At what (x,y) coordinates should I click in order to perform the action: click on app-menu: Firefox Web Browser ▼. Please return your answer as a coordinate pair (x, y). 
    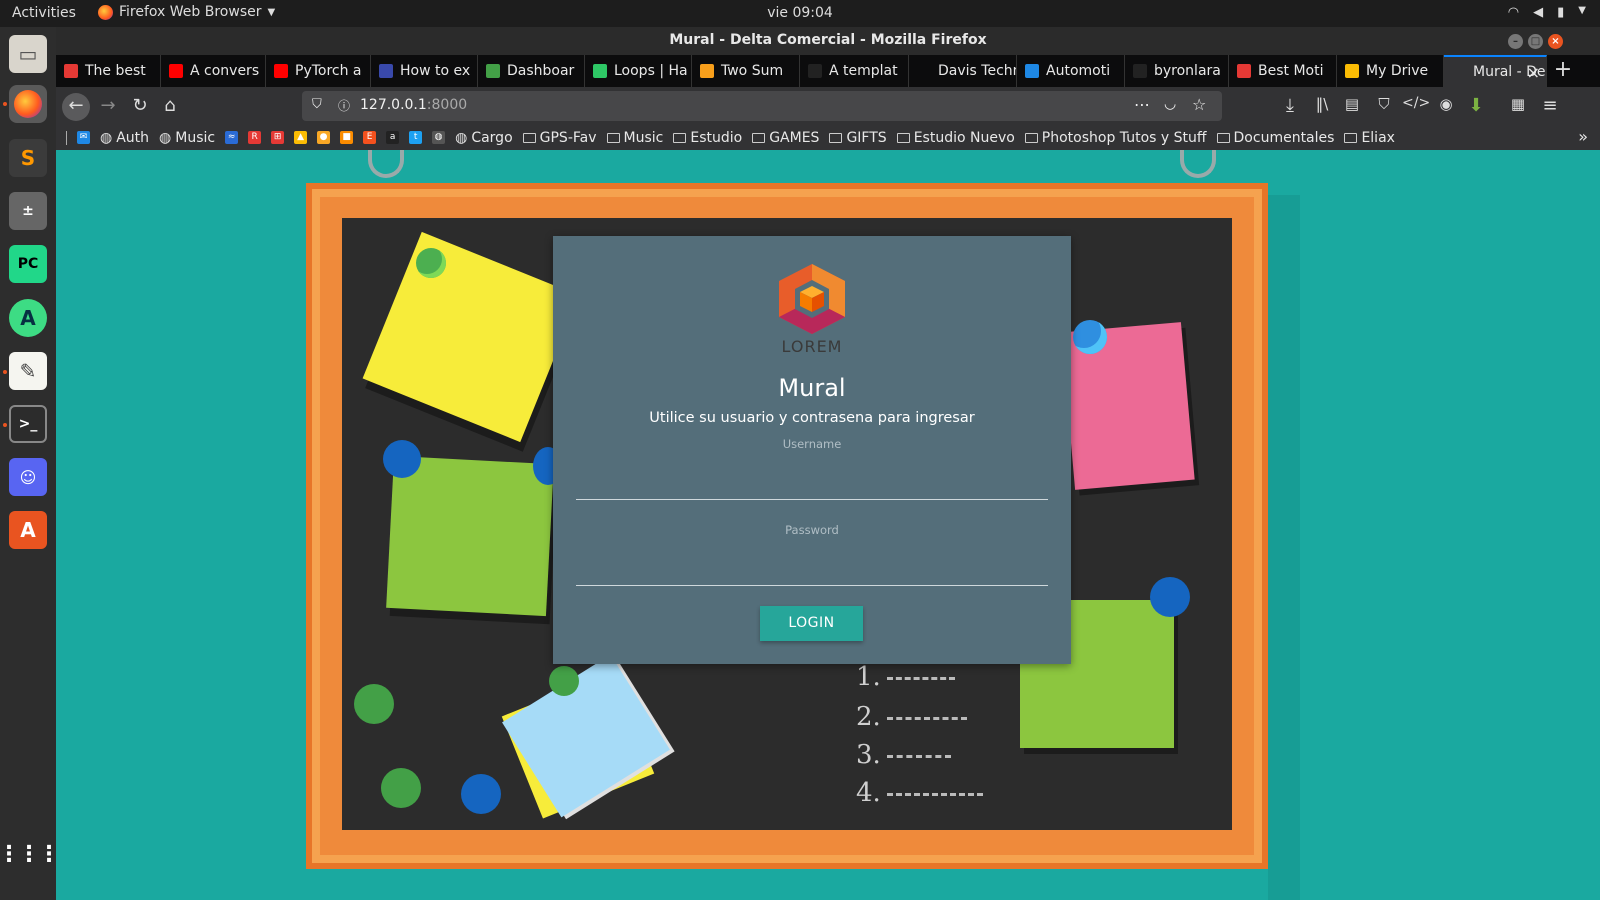
    Looking at the image, I should click on (186, 12).